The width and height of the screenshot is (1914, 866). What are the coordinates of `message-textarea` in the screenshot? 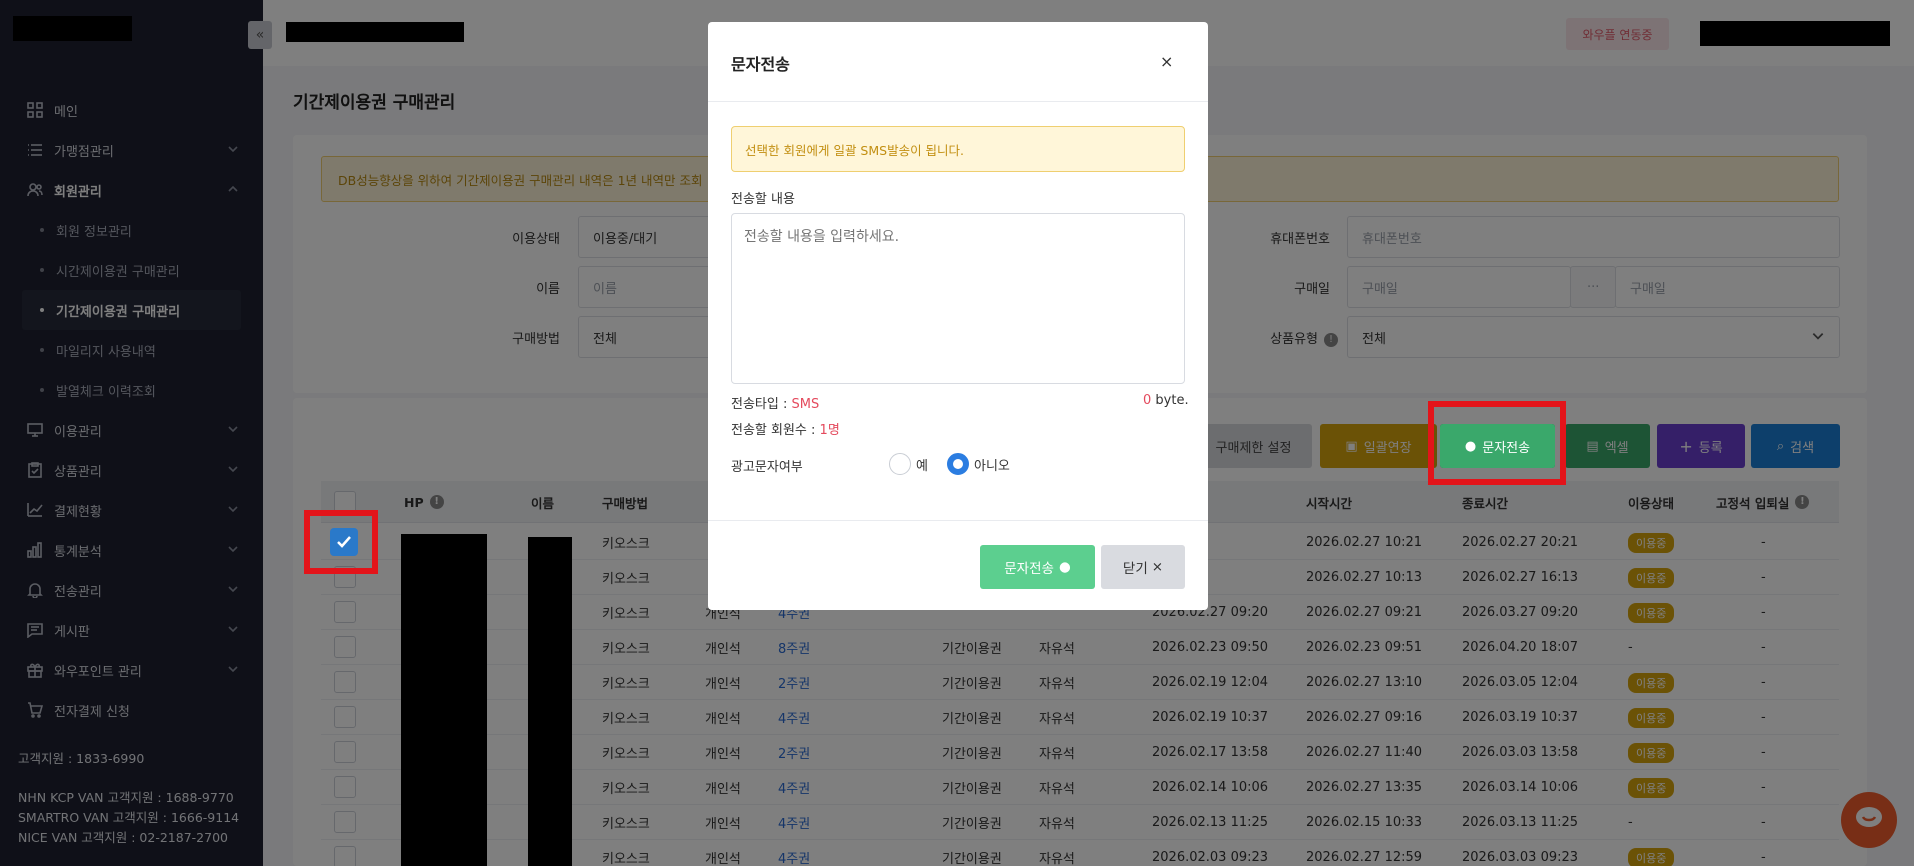 It's located at (958, 298).